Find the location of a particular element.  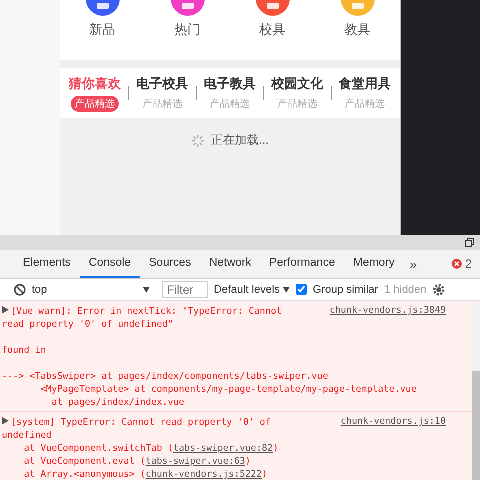

tab-title: 食堂用具 is located at coordinates (364, 83).